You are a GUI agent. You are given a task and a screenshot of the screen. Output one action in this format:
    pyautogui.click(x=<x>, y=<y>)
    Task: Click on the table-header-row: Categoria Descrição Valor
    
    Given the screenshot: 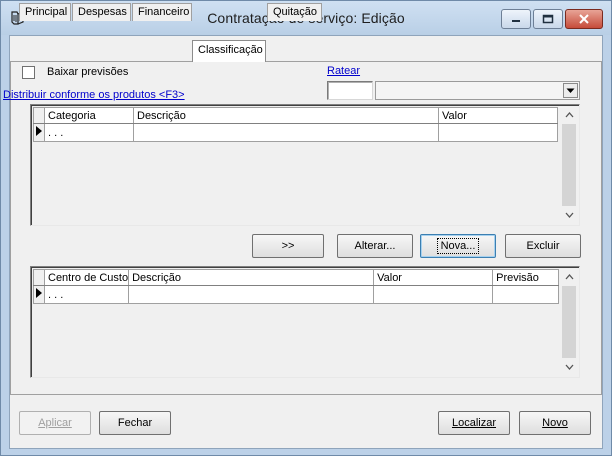 What is the action you would take?
    pyautogui.click(x=295, y=115)
    